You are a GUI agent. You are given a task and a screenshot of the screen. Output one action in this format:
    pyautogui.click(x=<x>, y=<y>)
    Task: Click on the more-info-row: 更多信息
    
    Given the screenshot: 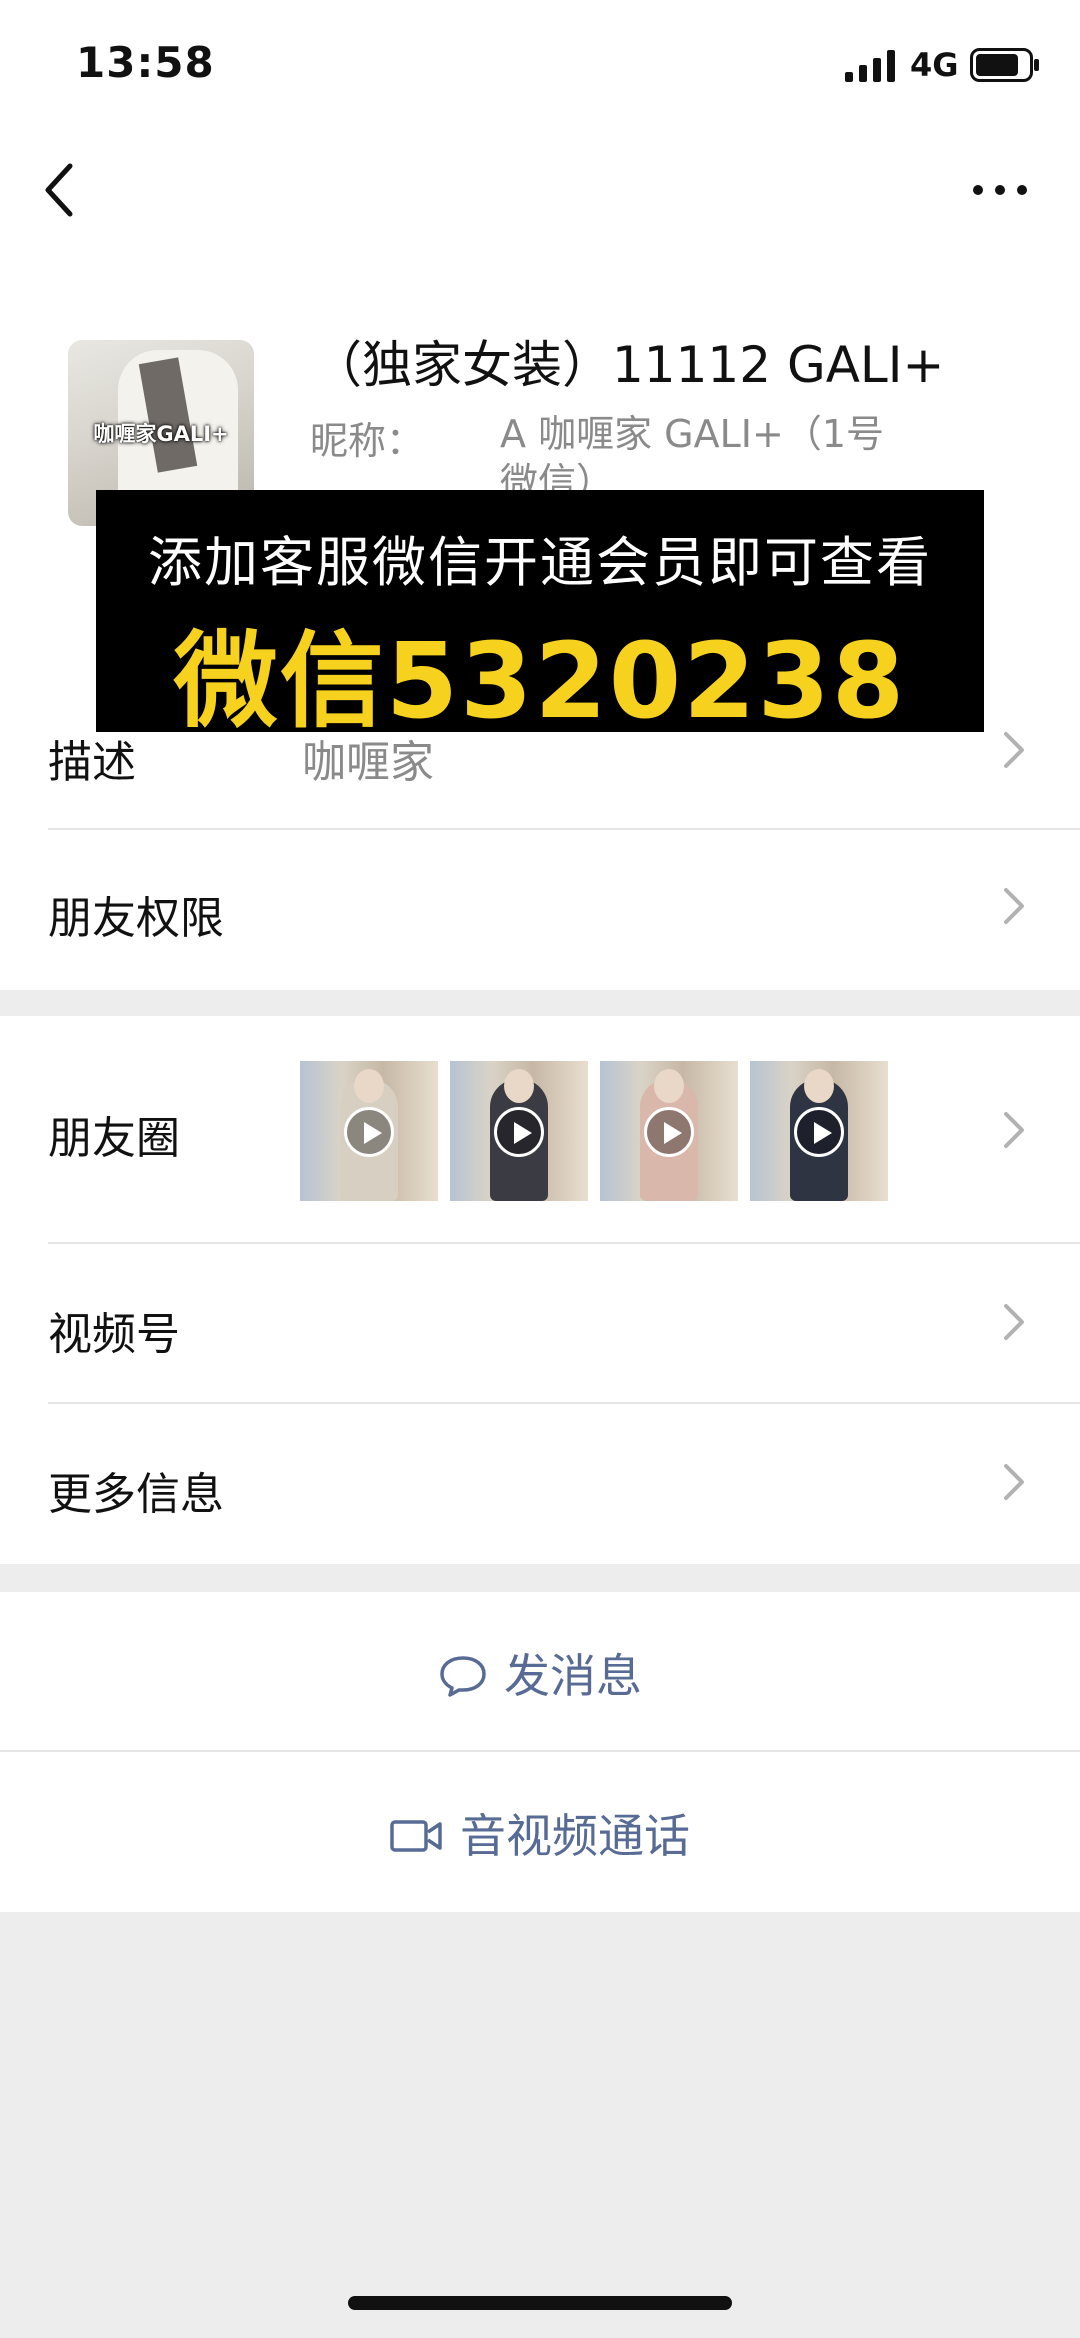 What is the action you would take?
    pyautogui.click(x=540, y=1484)
    